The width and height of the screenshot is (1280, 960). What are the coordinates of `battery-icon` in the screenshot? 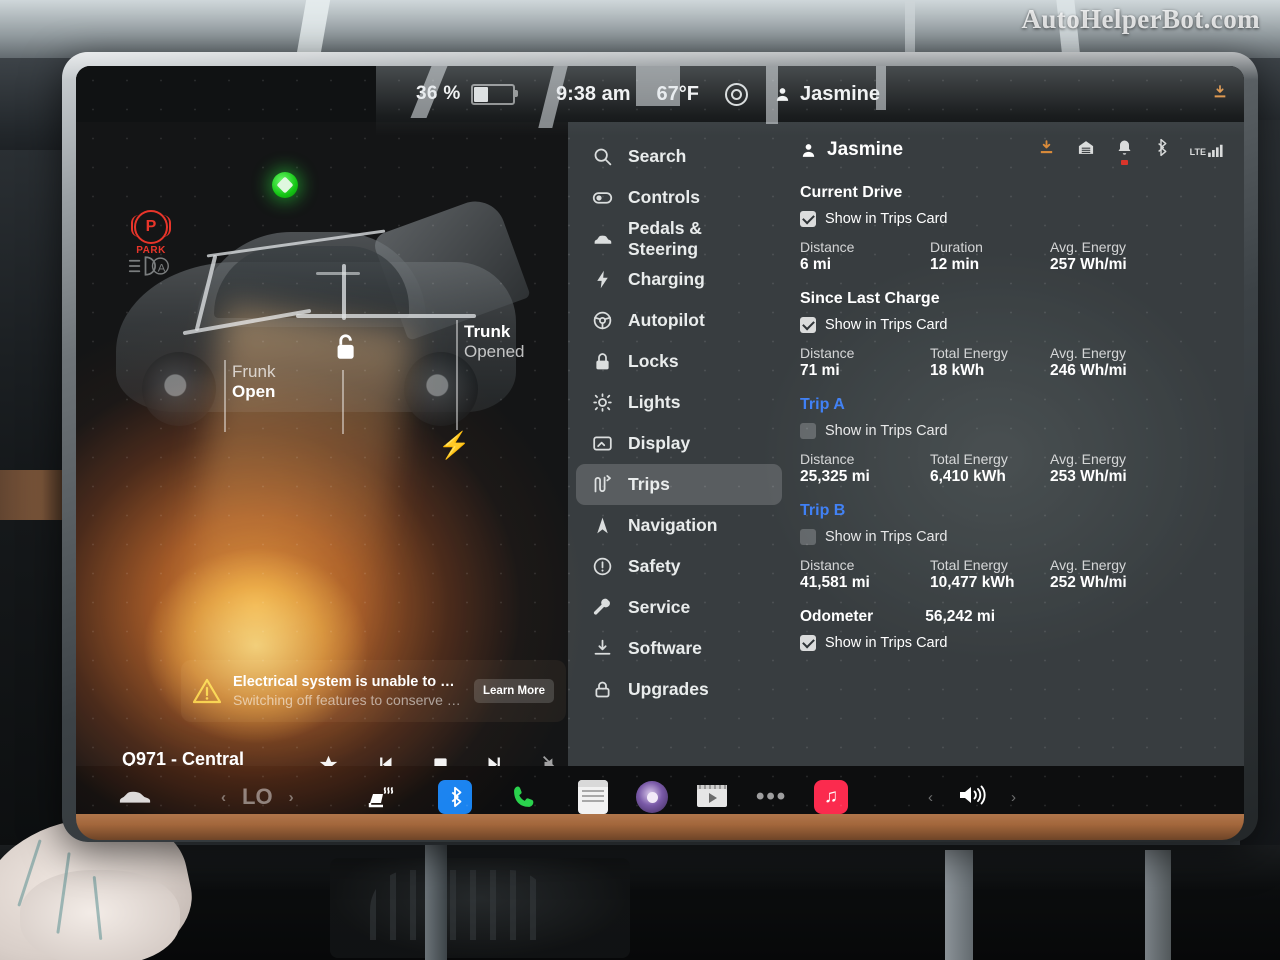 It's located at (494, 94).